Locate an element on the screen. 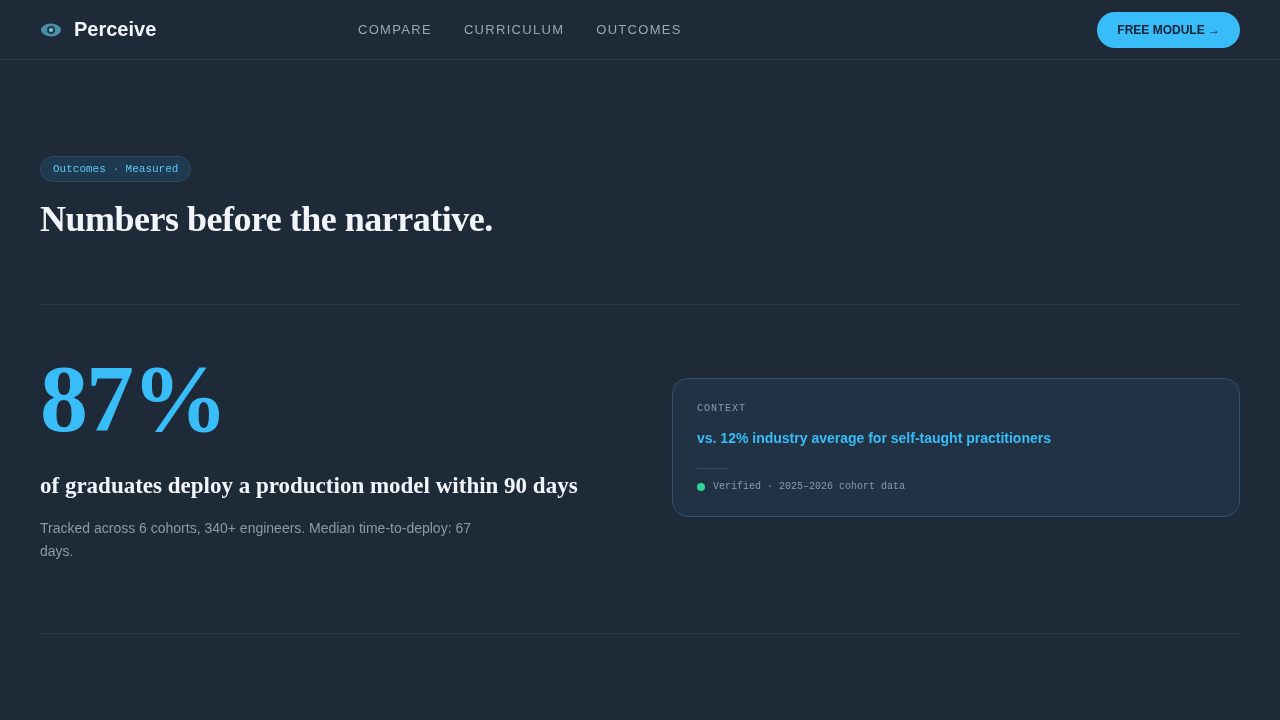 The image size is (1280, 720). nav-link: CURRICULUM is located at coordinates (514, 29).